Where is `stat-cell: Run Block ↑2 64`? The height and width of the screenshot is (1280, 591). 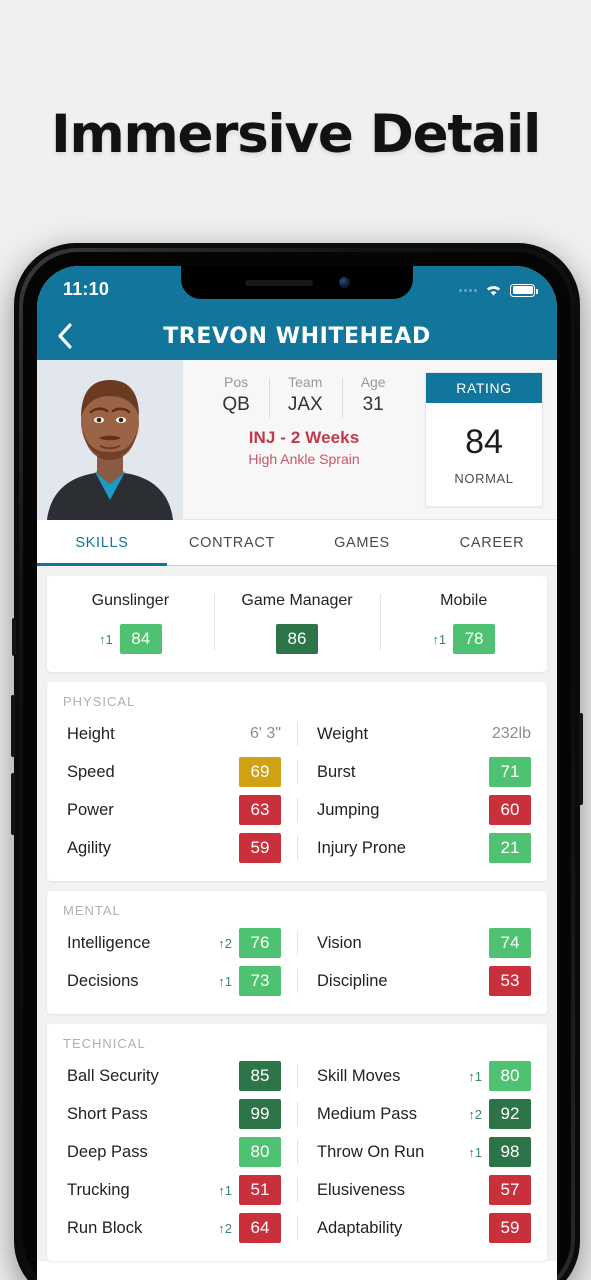 stat-cell: Run Block ↑2 64 is located at coordinates (172, 1228).